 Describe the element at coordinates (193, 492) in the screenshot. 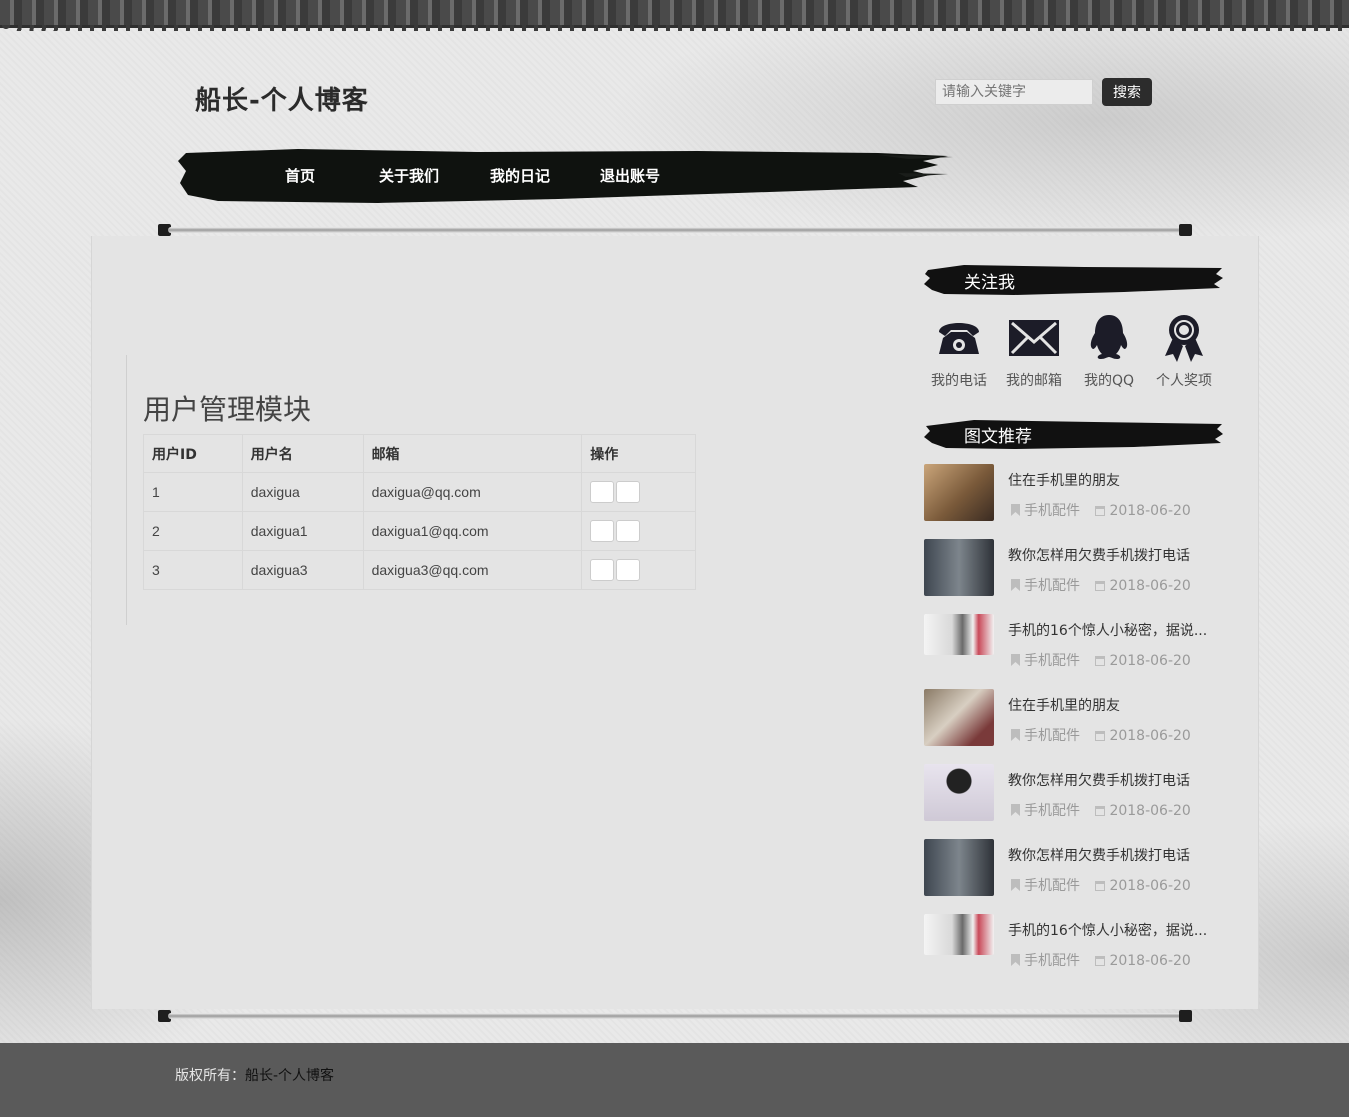

I see `cell-user-id: 1` at that location.